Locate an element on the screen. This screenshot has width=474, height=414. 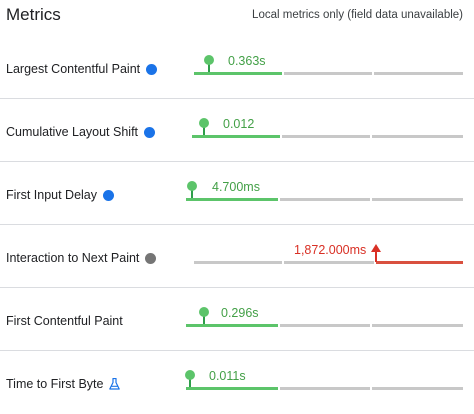
metric-value-cls: 0.012 is located at coordinates (239, 124).